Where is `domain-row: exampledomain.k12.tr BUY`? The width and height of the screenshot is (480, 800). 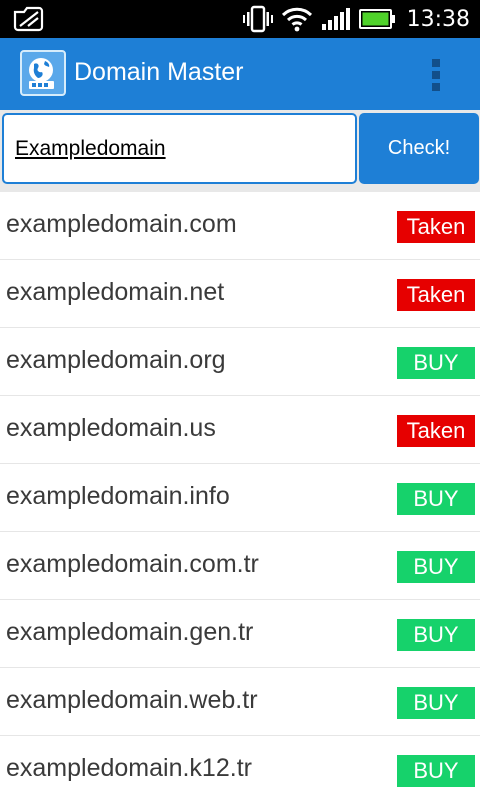
domain-row: exampledomain.k12.tr BUY is located at coordinates (240, 768).